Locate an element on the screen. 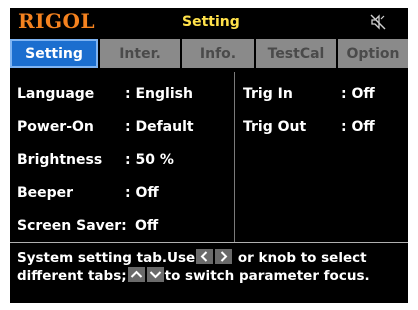 The height and width of the screenshot is (310, 418). tab-label: Setting is located at coordinates (54, 53).